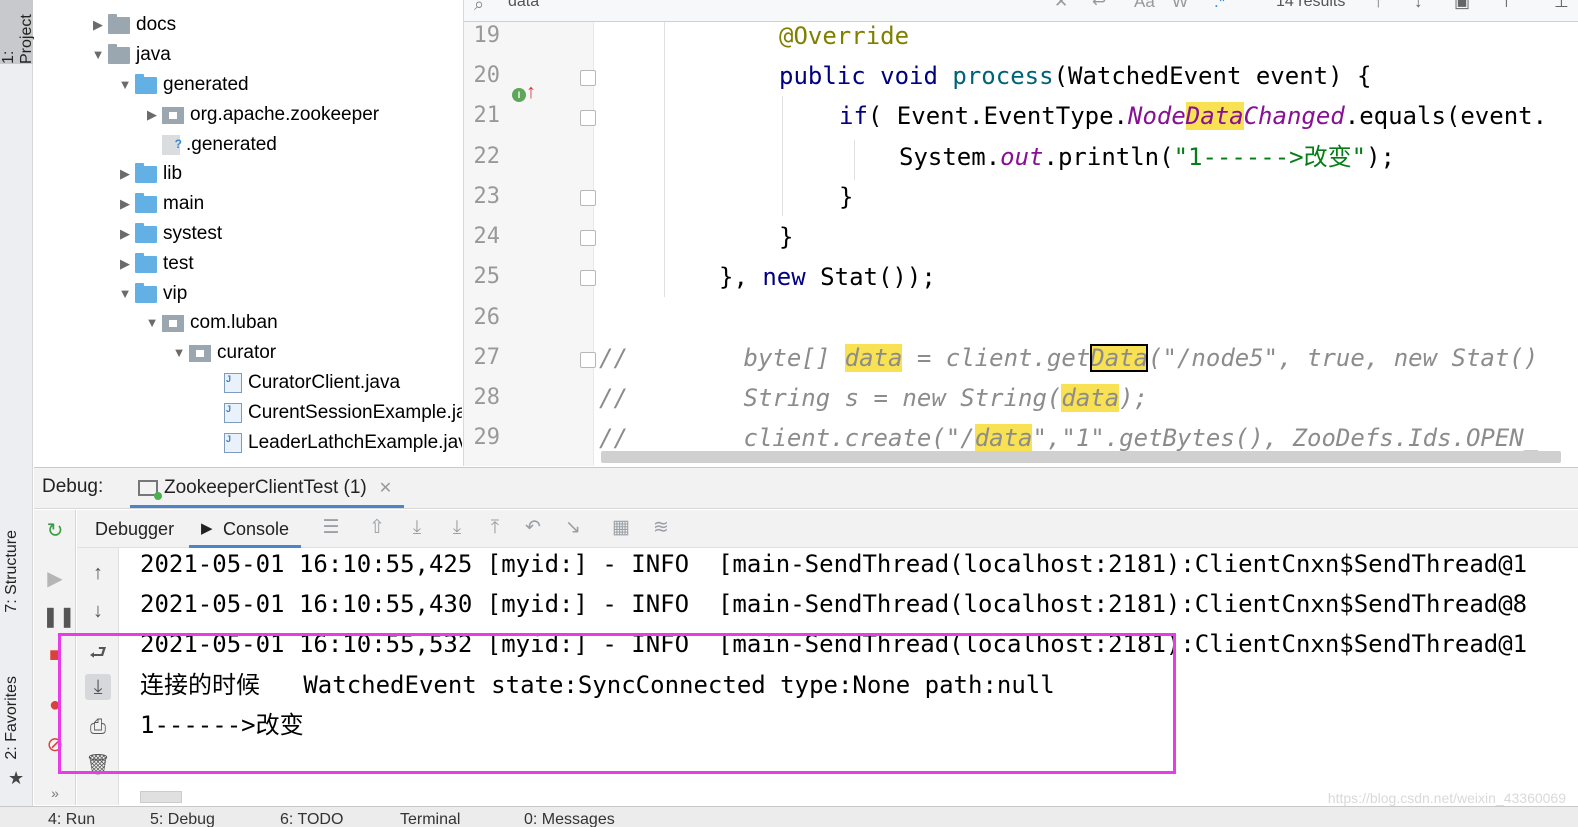 This screenshot has width=1578, height=827. What do you see at coordinates (132, 25) in the screenshot?
I see `tree-item-docs: ▶ docs` at bounding box center [132, 25].